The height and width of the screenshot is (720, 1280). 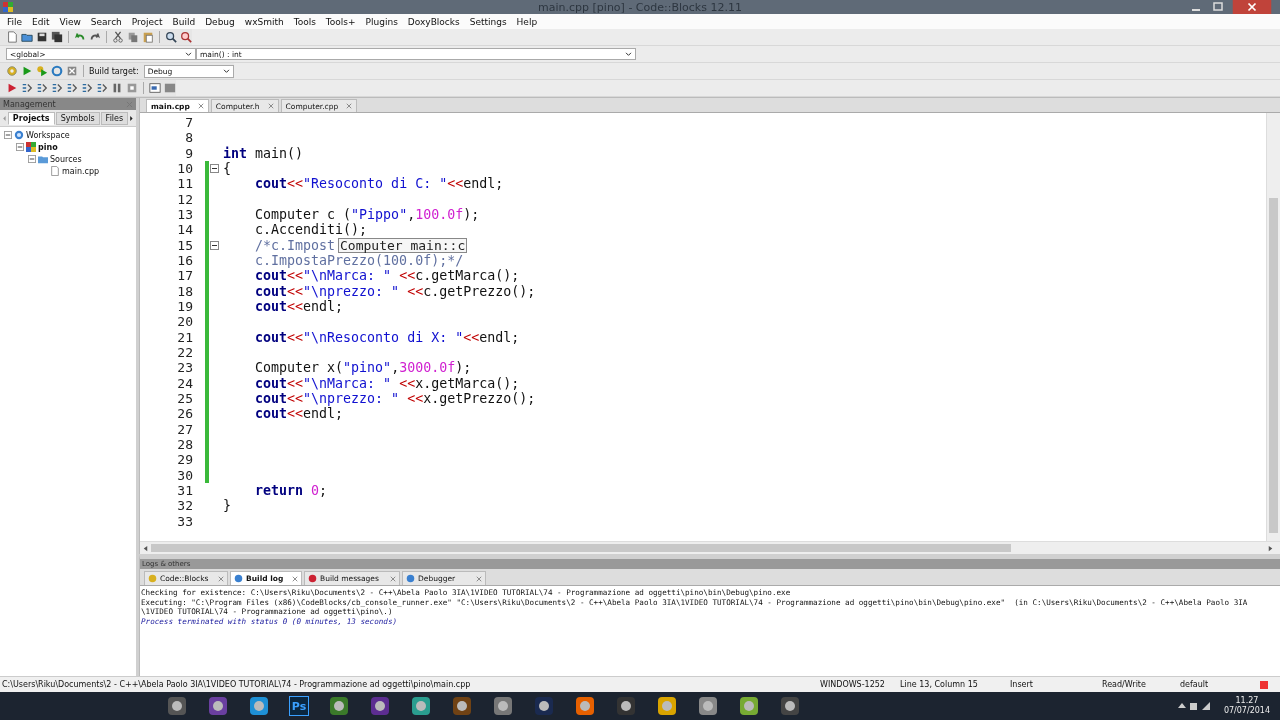 I want to click on menu-item: Help, so click(x=527, y=21).